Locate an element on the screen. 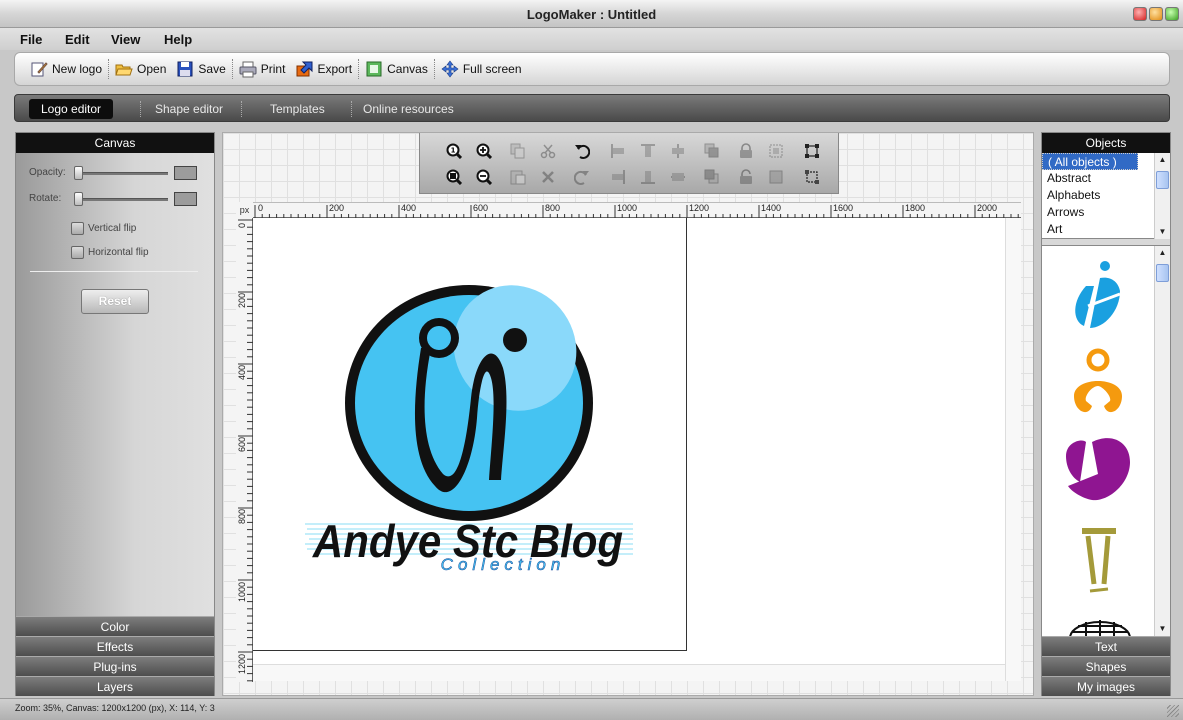  redo-icon is located at coordinates (582, 177).